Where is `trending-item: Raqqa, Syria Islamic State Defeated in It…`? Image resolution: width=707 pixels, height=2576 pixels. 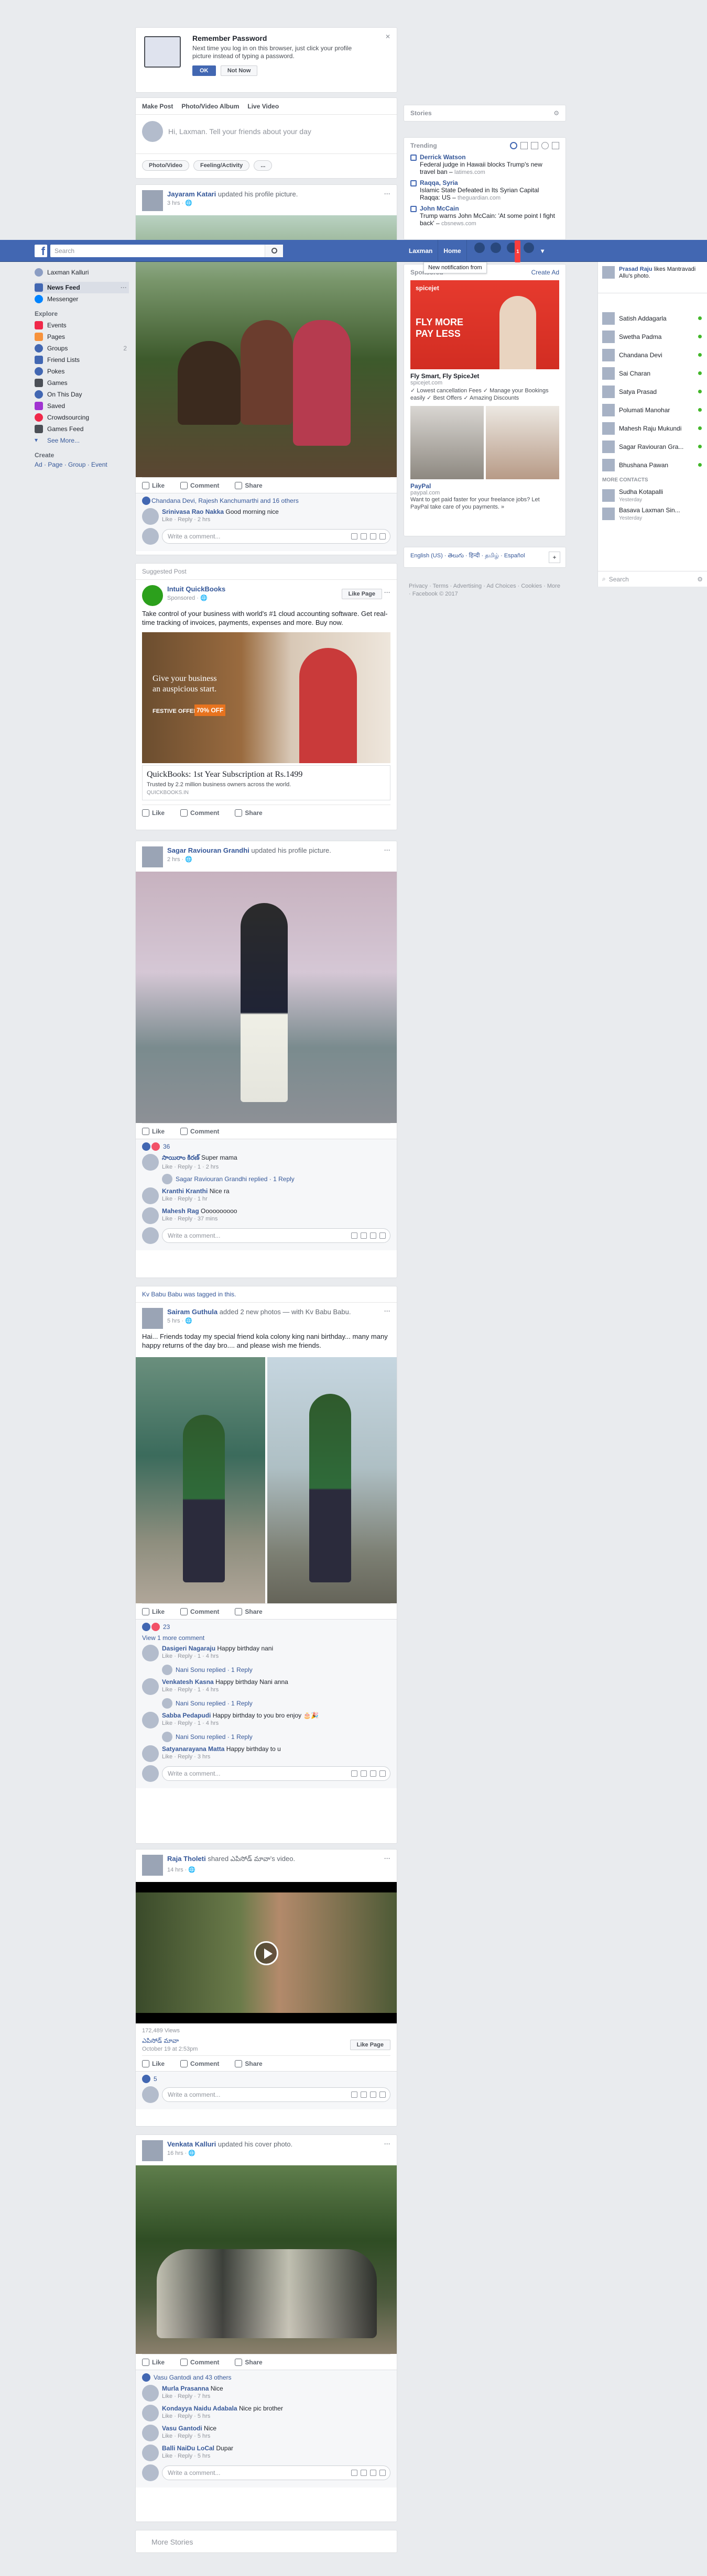 trending-item: Raqqa, Syria Islamic State Defeated in It… is located at coordinates (484, 191).